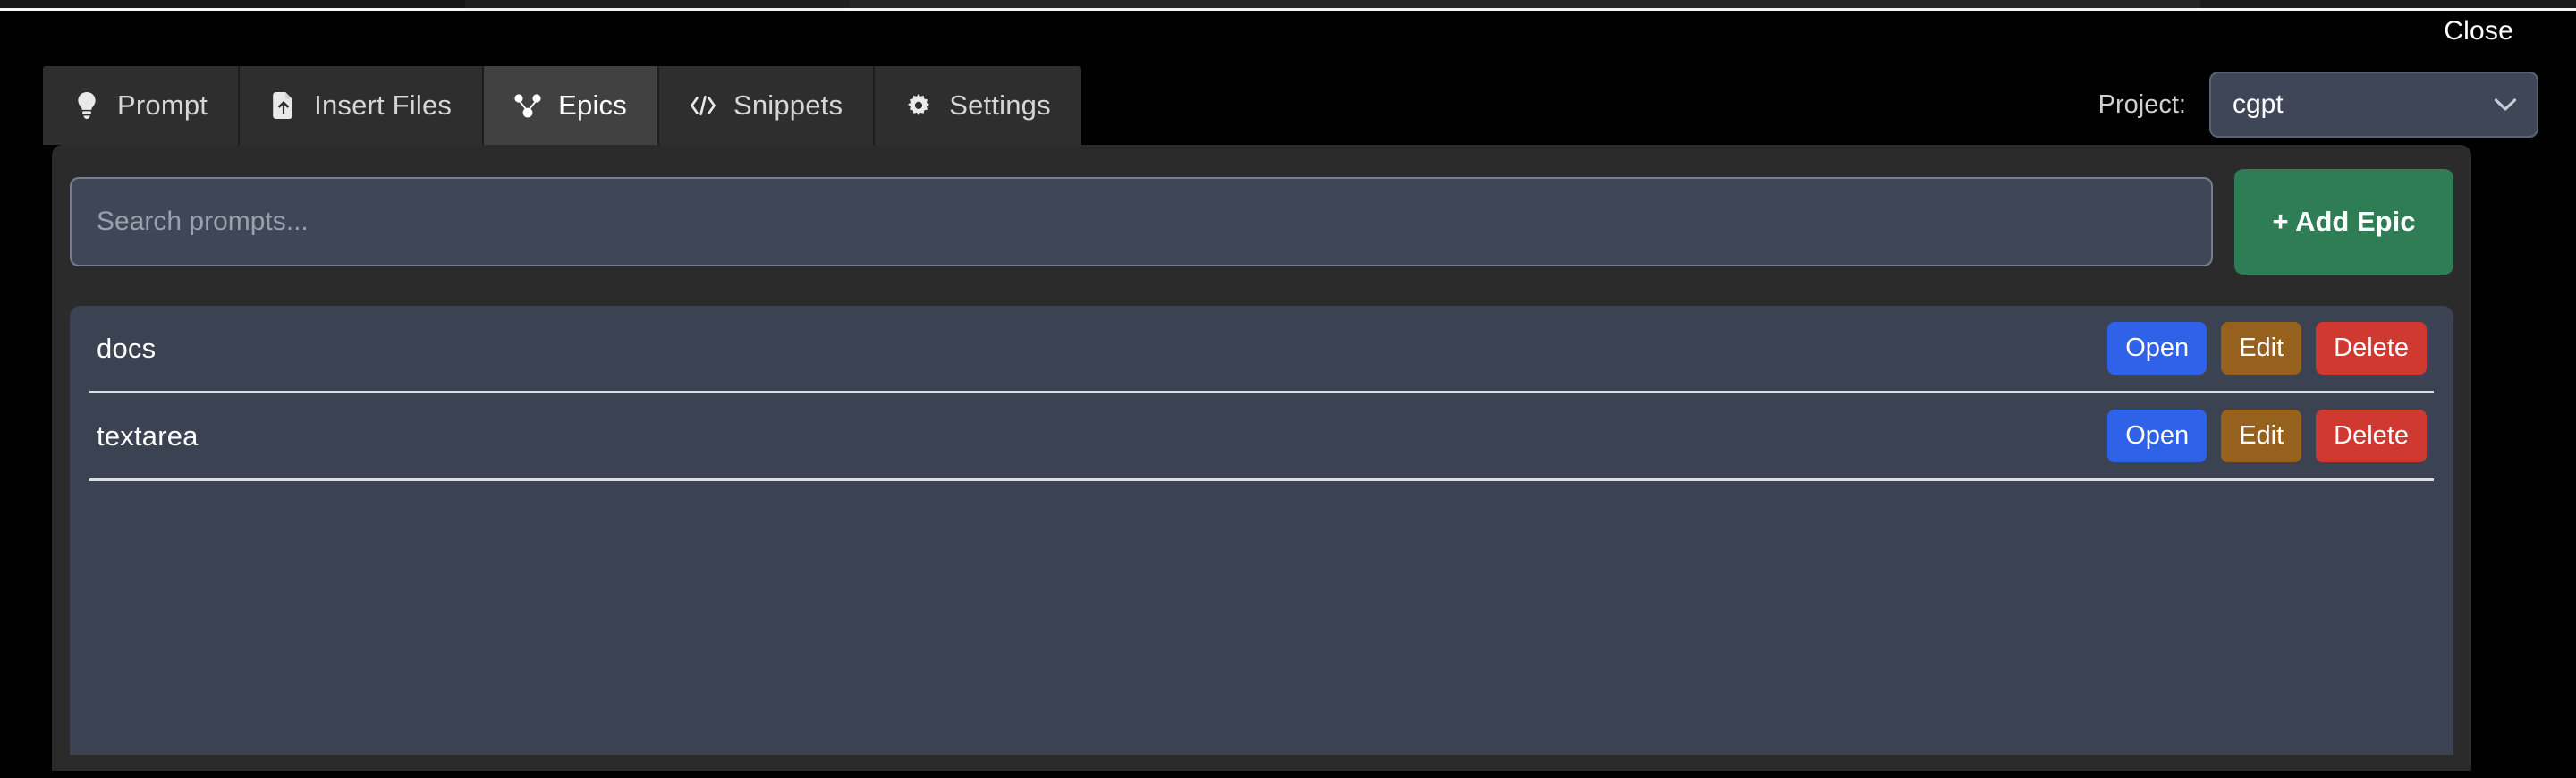 Image resolution: width=2576 pixels, height=778 pixels. I want to click on lightbulb-icon, so click(86, 105).